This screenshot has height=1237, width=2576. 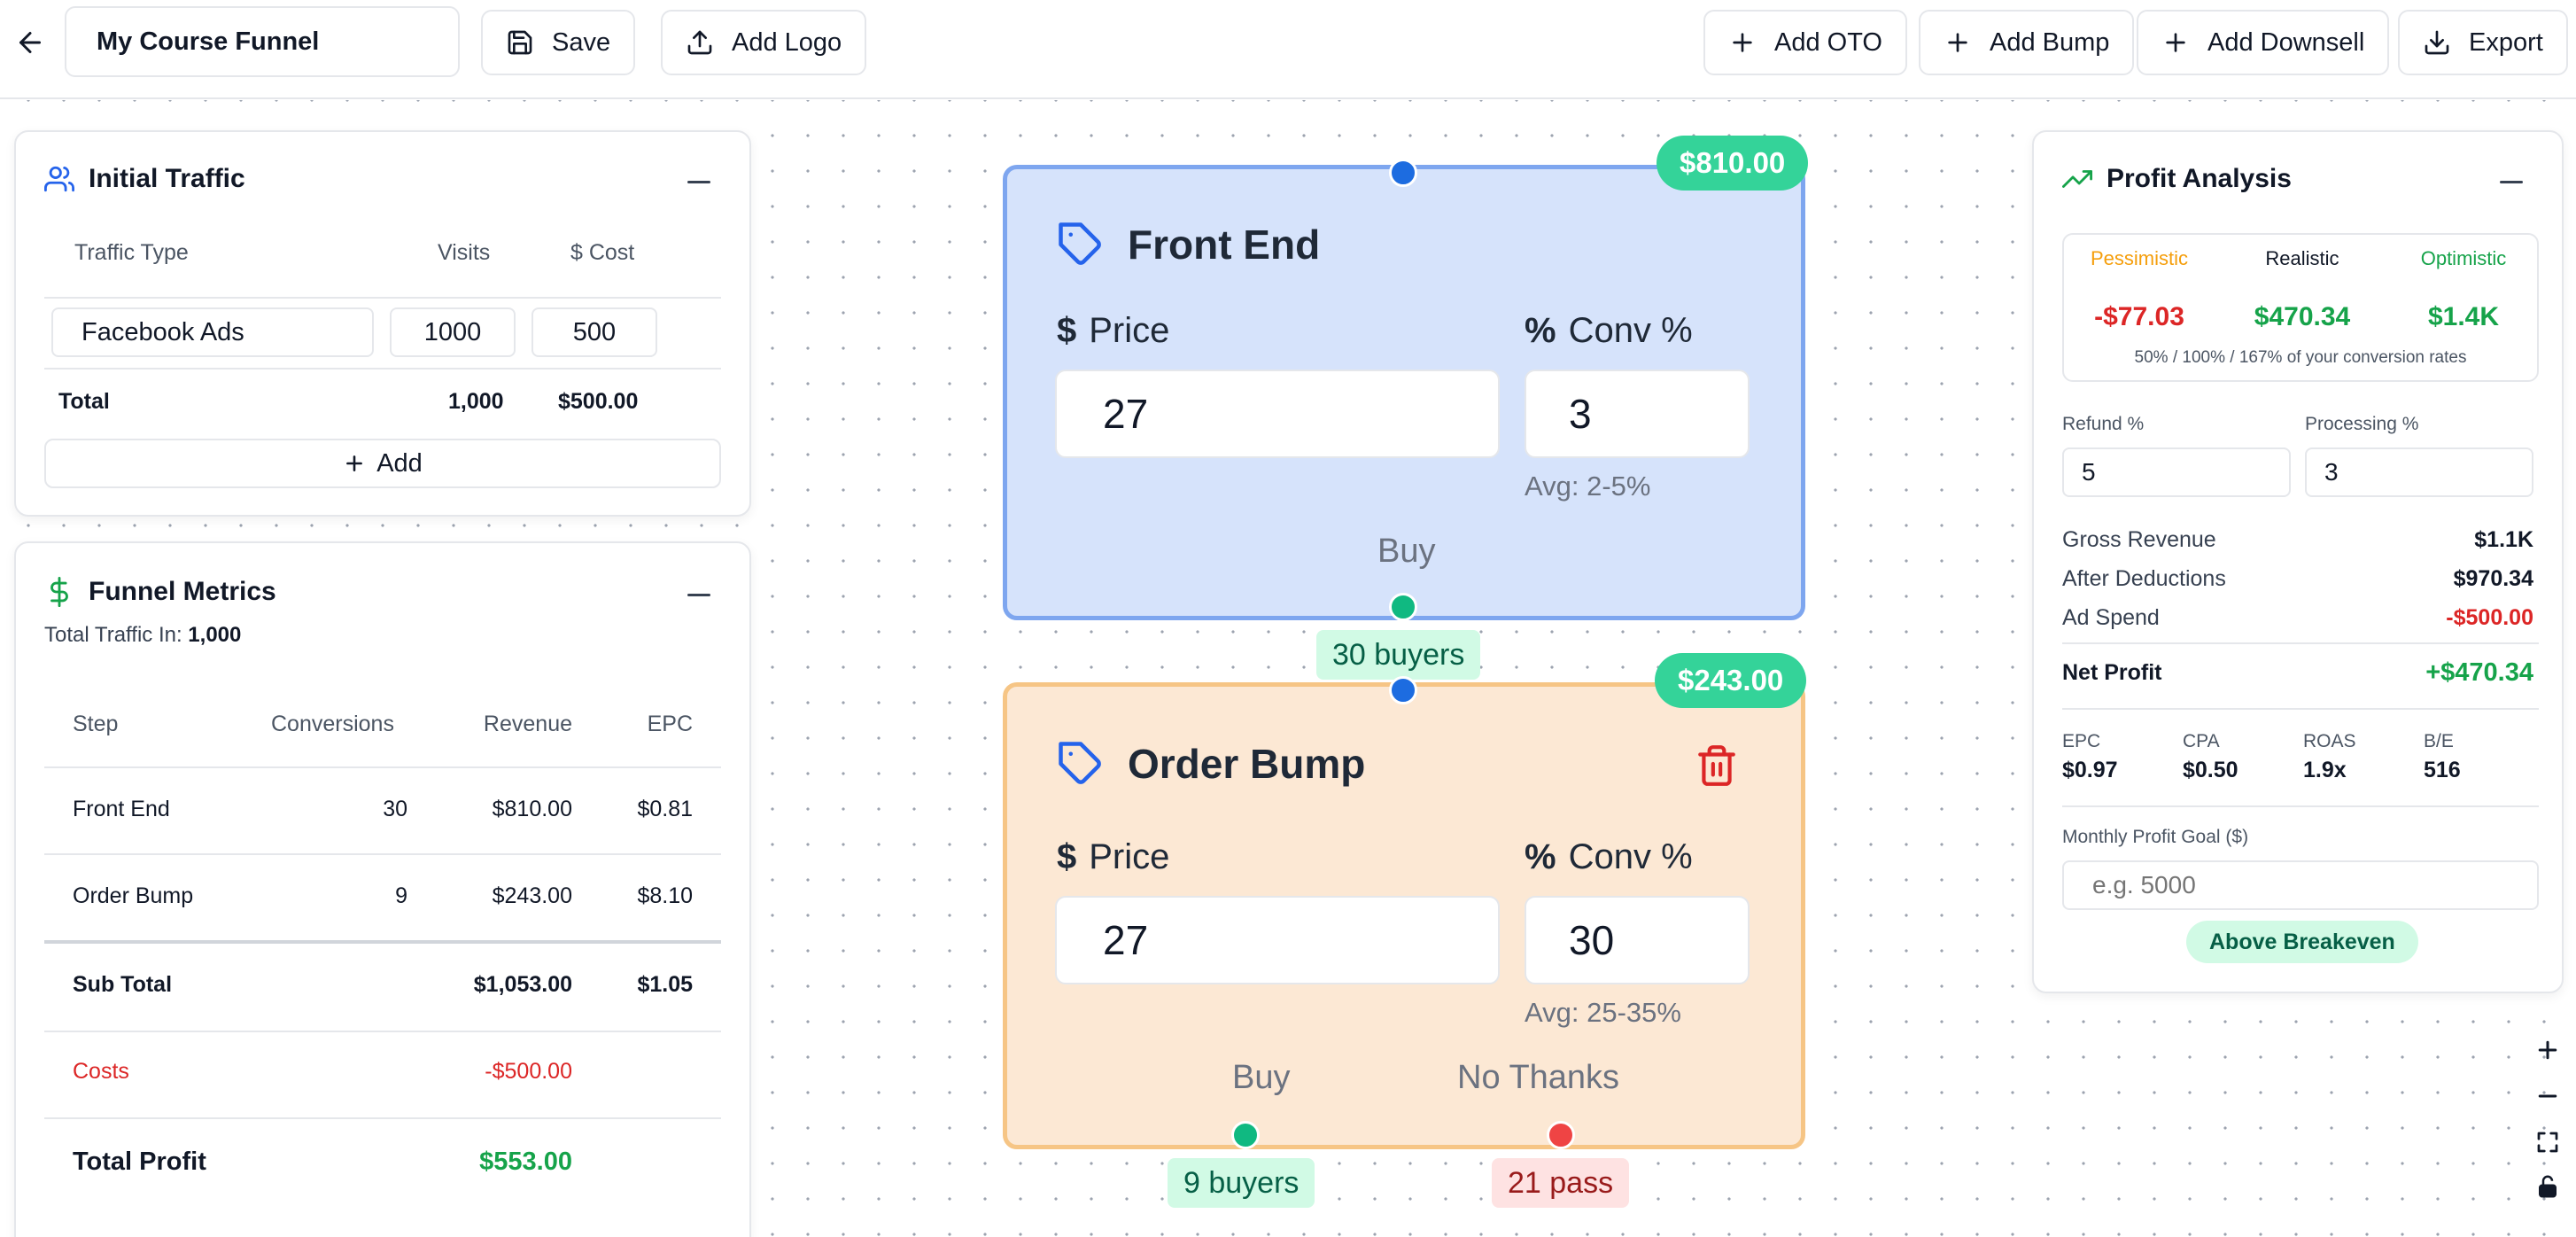 What do you see at coordinates (96, 724) in the screenshot?
I see `col-header-step: Step` at bounding box center [96, 724].